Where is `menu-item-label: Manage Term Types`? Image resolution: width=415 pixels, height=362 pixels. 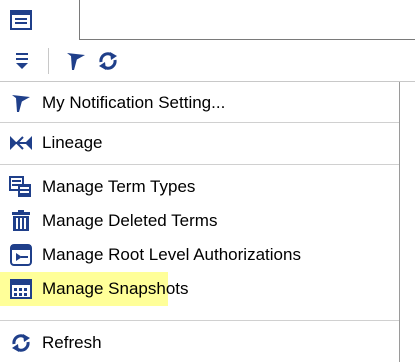
menu-item-label: Manage Term Types is located at coordinates (119, 186).